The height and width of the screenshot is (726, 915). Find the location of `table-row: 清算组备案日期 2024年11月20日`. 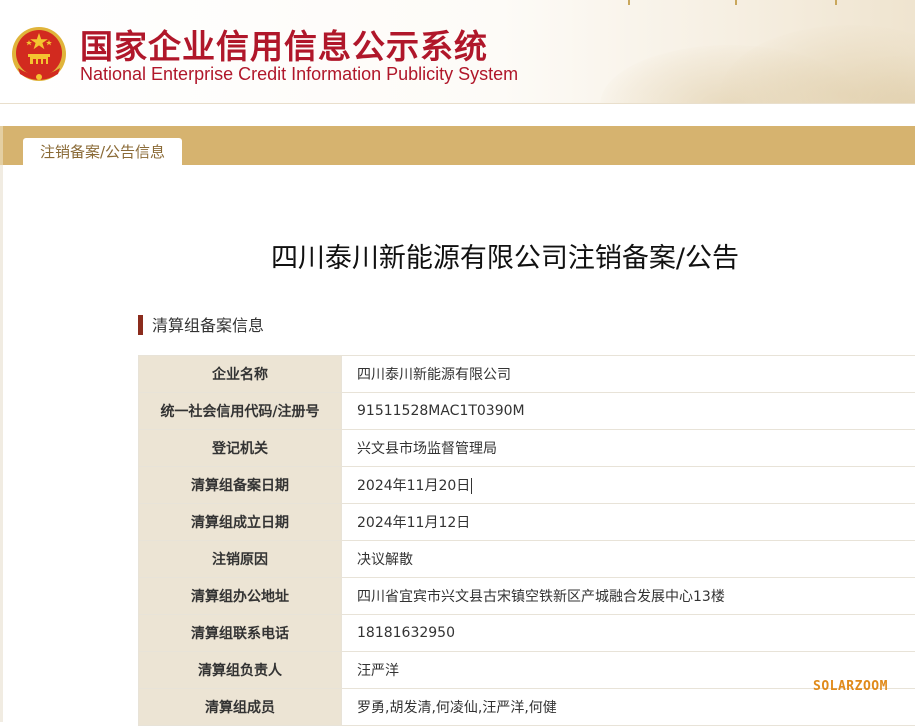

table-row: 清算组备案日期 2024年11月20日 is located at coordinates (527, 485).